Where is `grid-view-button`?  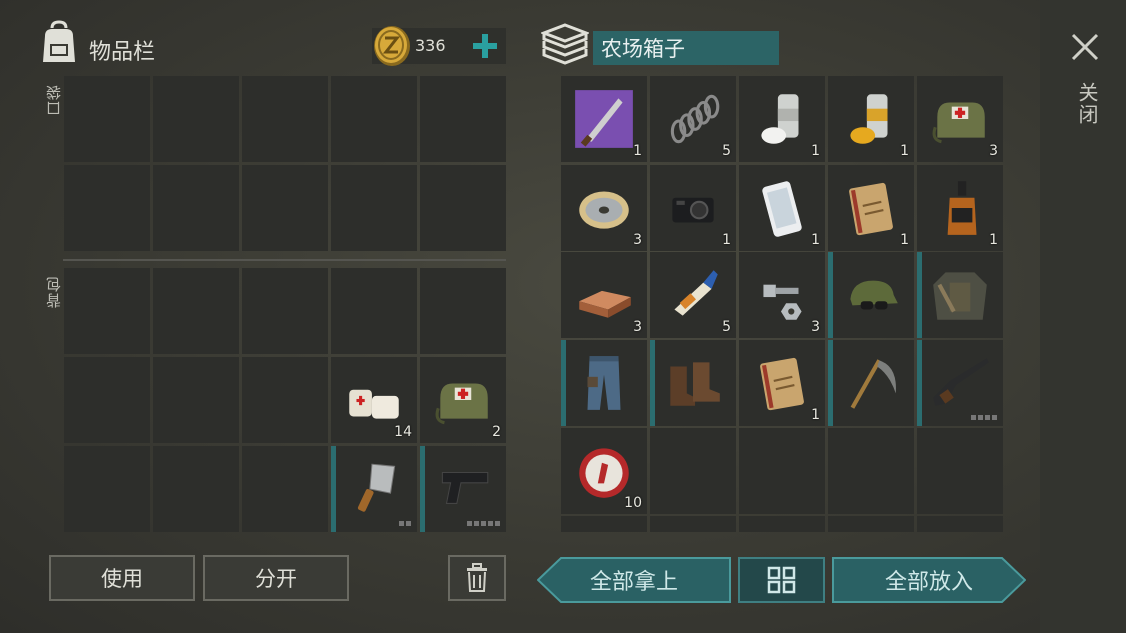
grid-view-button is located at coordinates (781, 580).